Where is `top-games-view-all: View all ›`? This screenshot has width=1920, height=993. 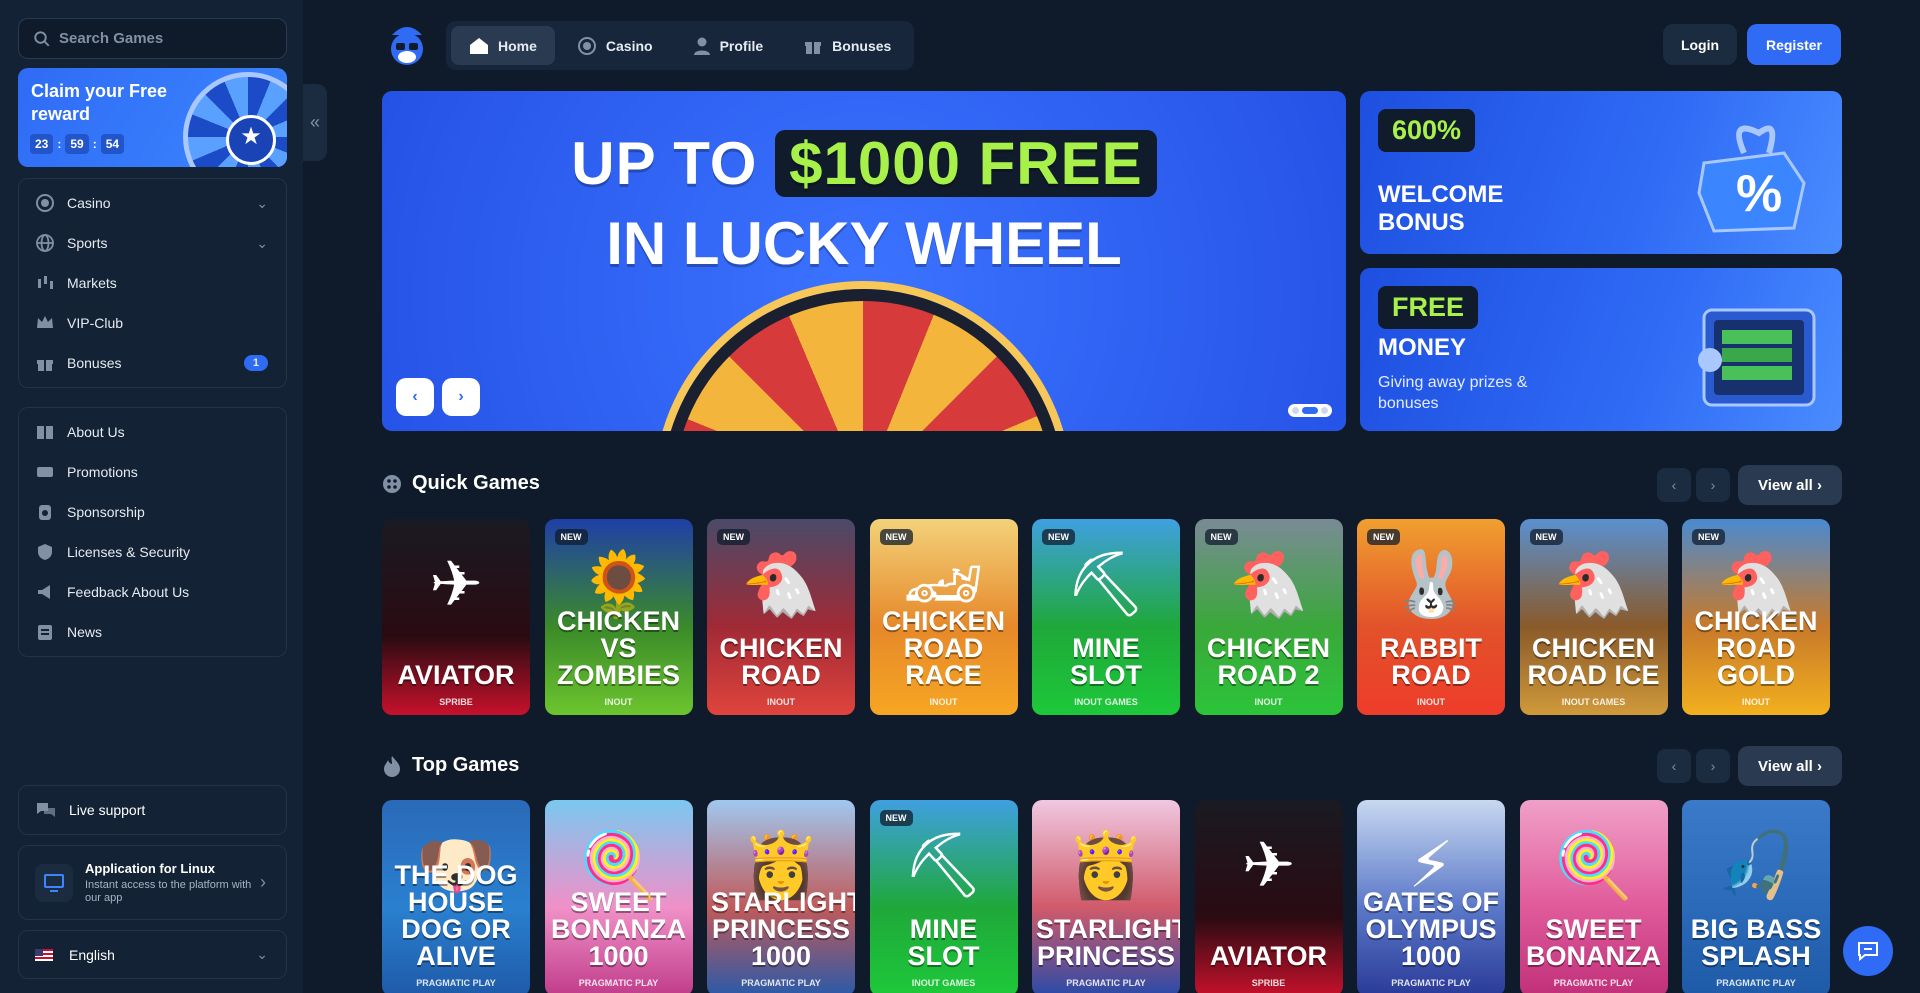 top-games-view-all: View all › is located at coordinates (1790, 766).